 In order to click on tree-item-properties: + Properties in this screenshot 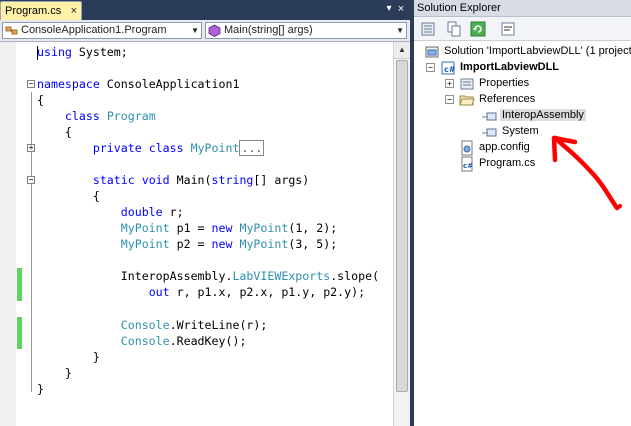, I will do `click(537, 84)`.